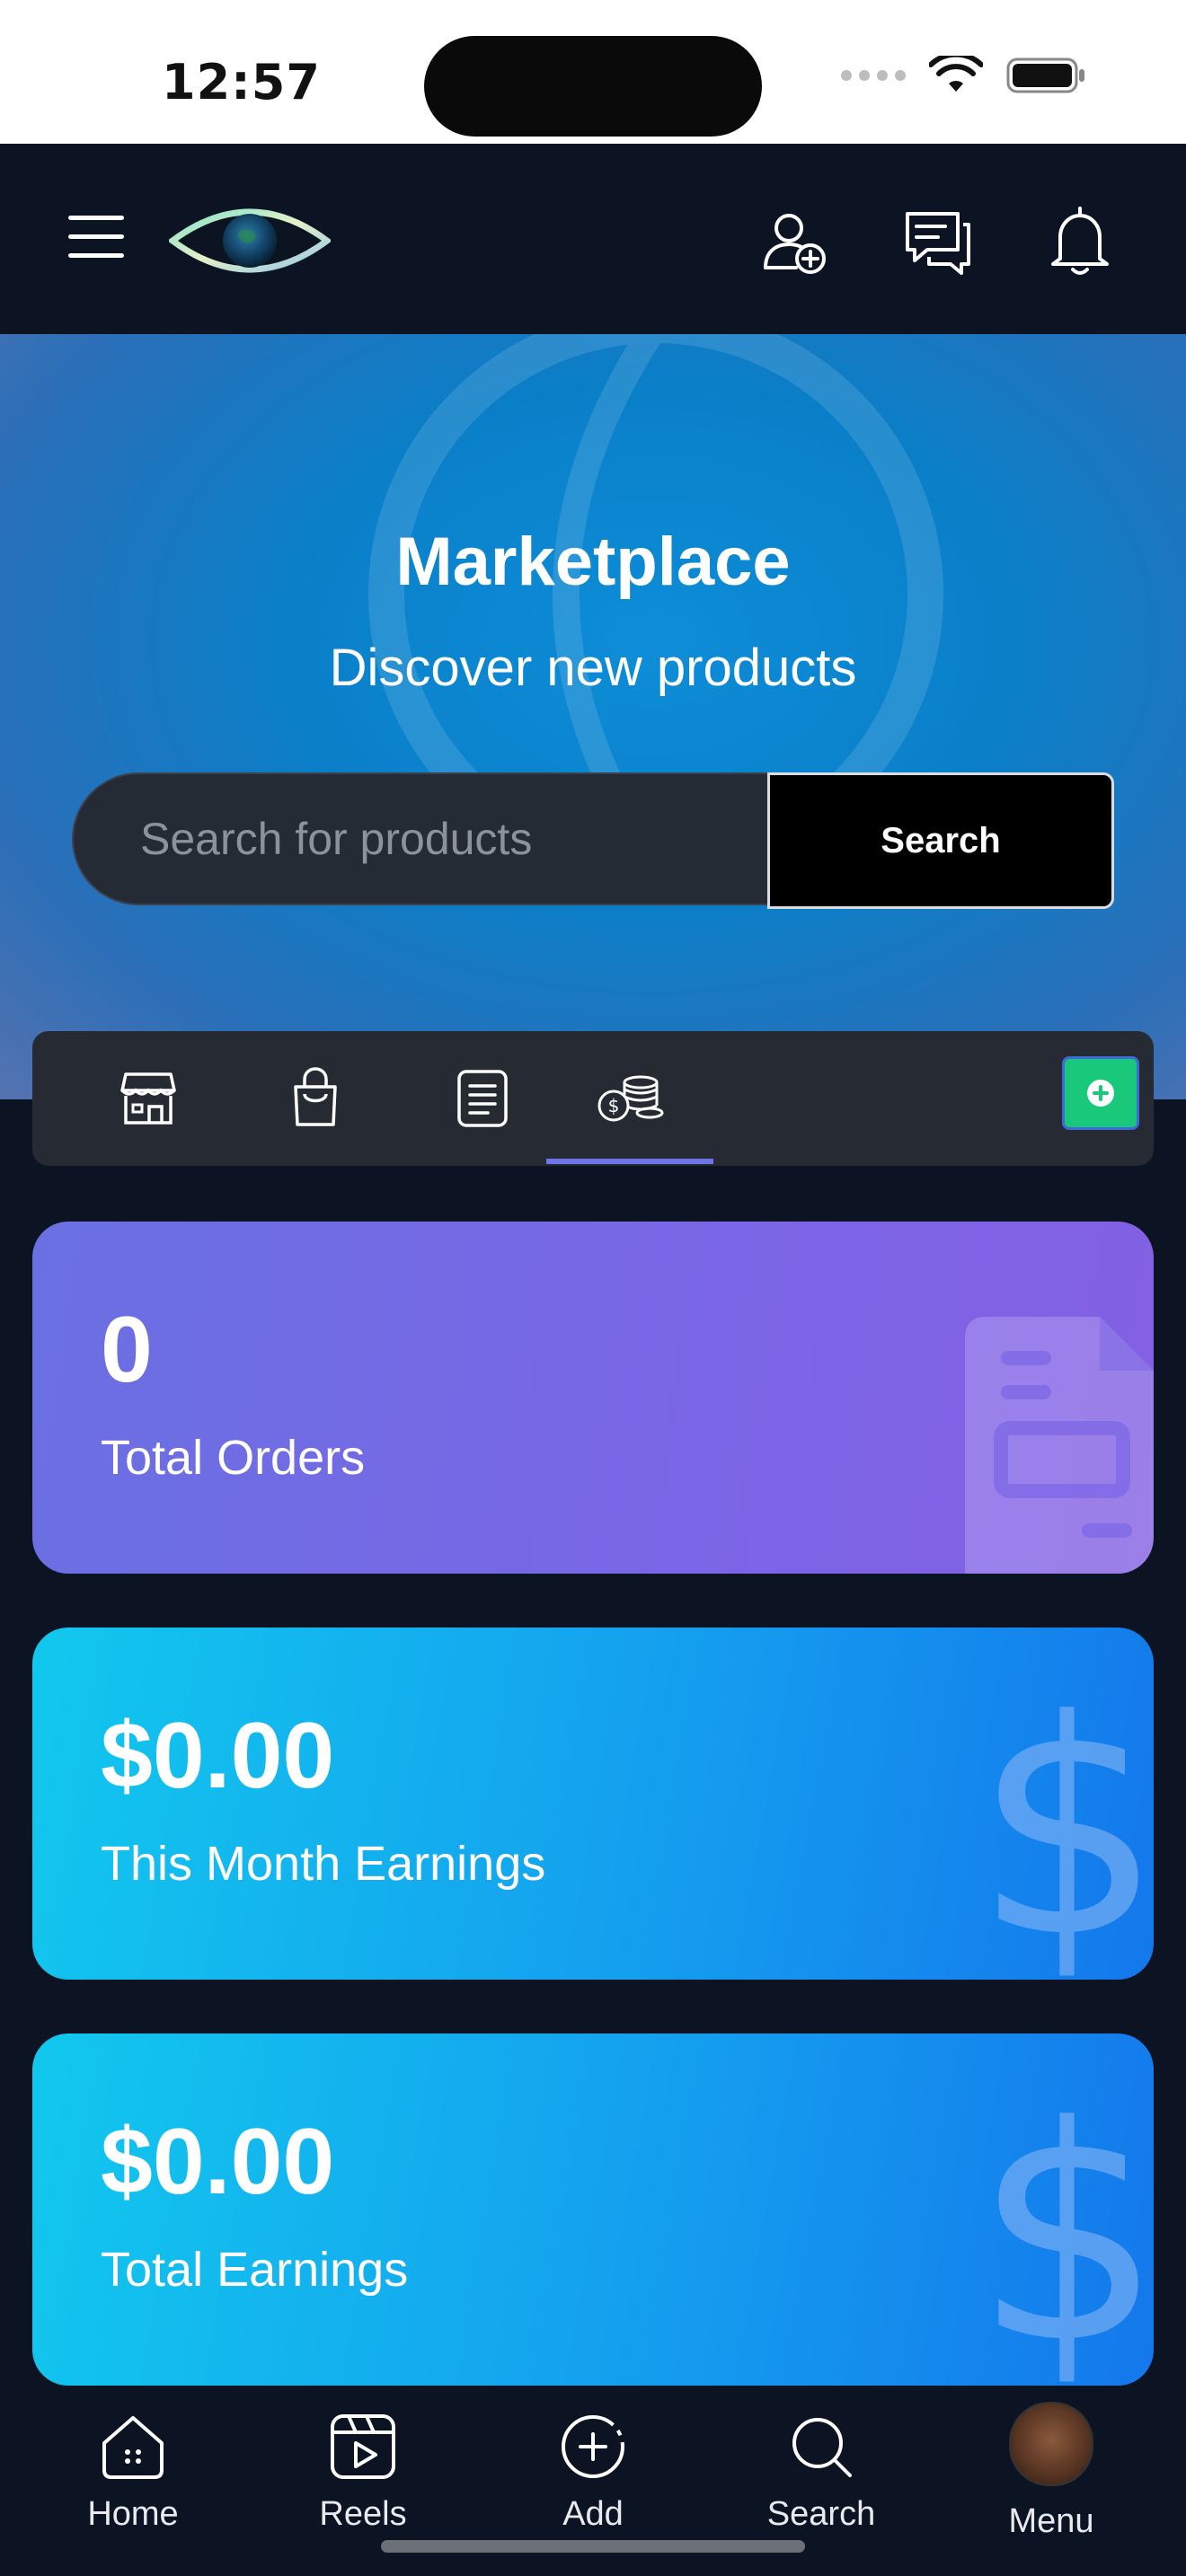 This screenshot has width=1186, height=2576. What do you see at coordinates (940, 840) in the screenshot?
I see `search-button: Search` at bounding box center [940, 840].